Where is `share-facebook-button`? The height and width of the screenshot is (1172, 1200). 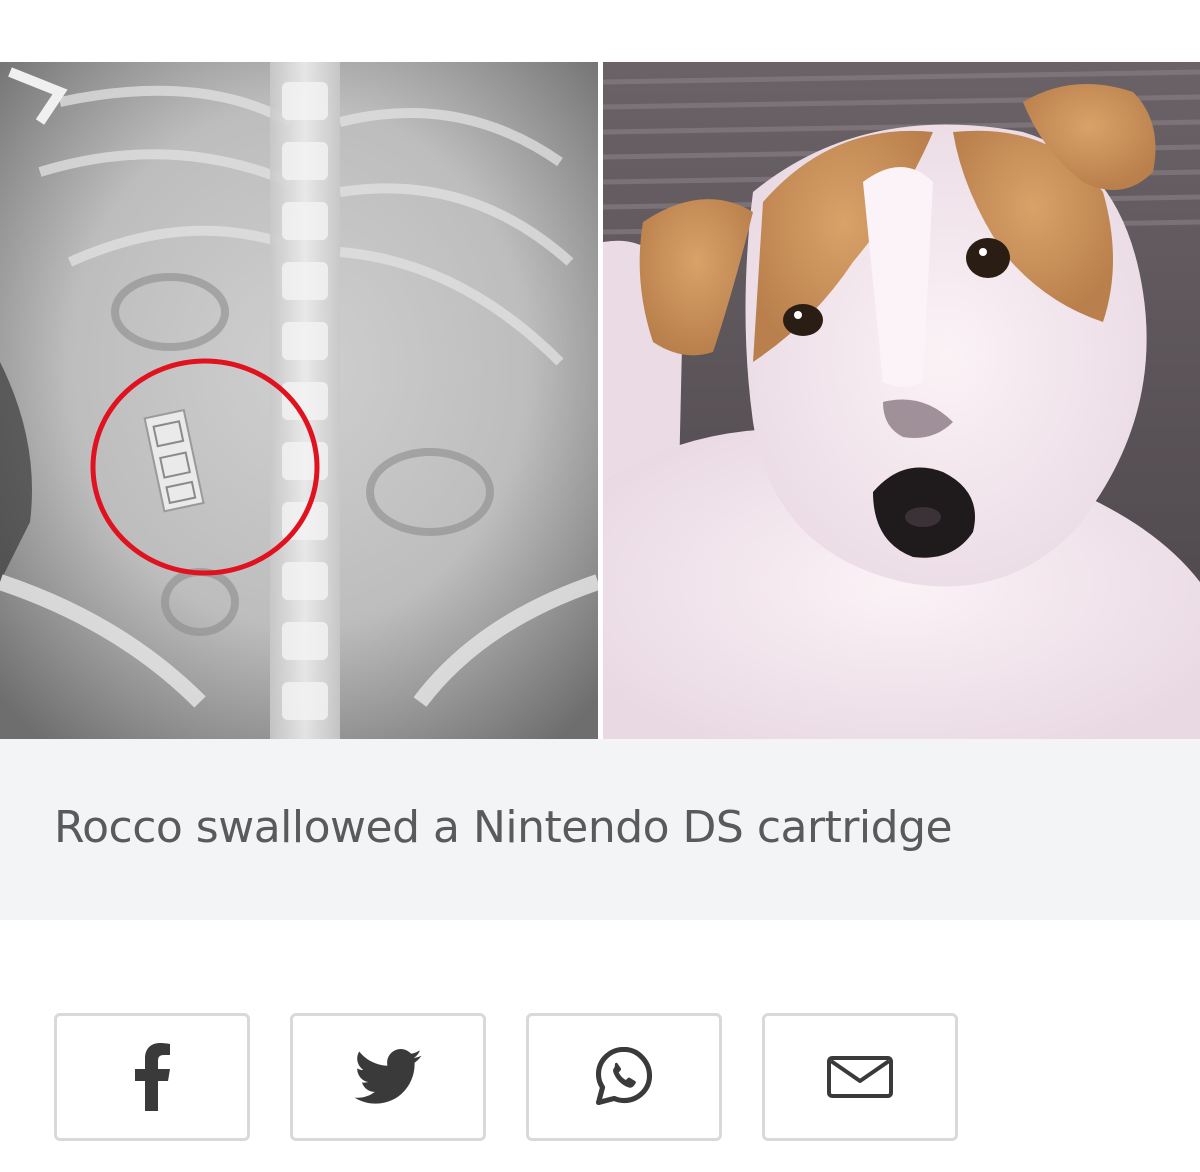 share-facebook-button is located at coordinates (152, 1077).